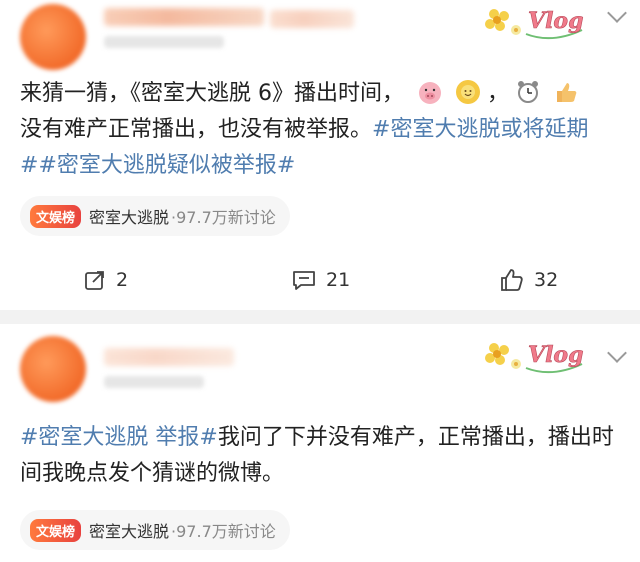  I want to click on alarm-clock-emoji-icon, so click(528, 92).